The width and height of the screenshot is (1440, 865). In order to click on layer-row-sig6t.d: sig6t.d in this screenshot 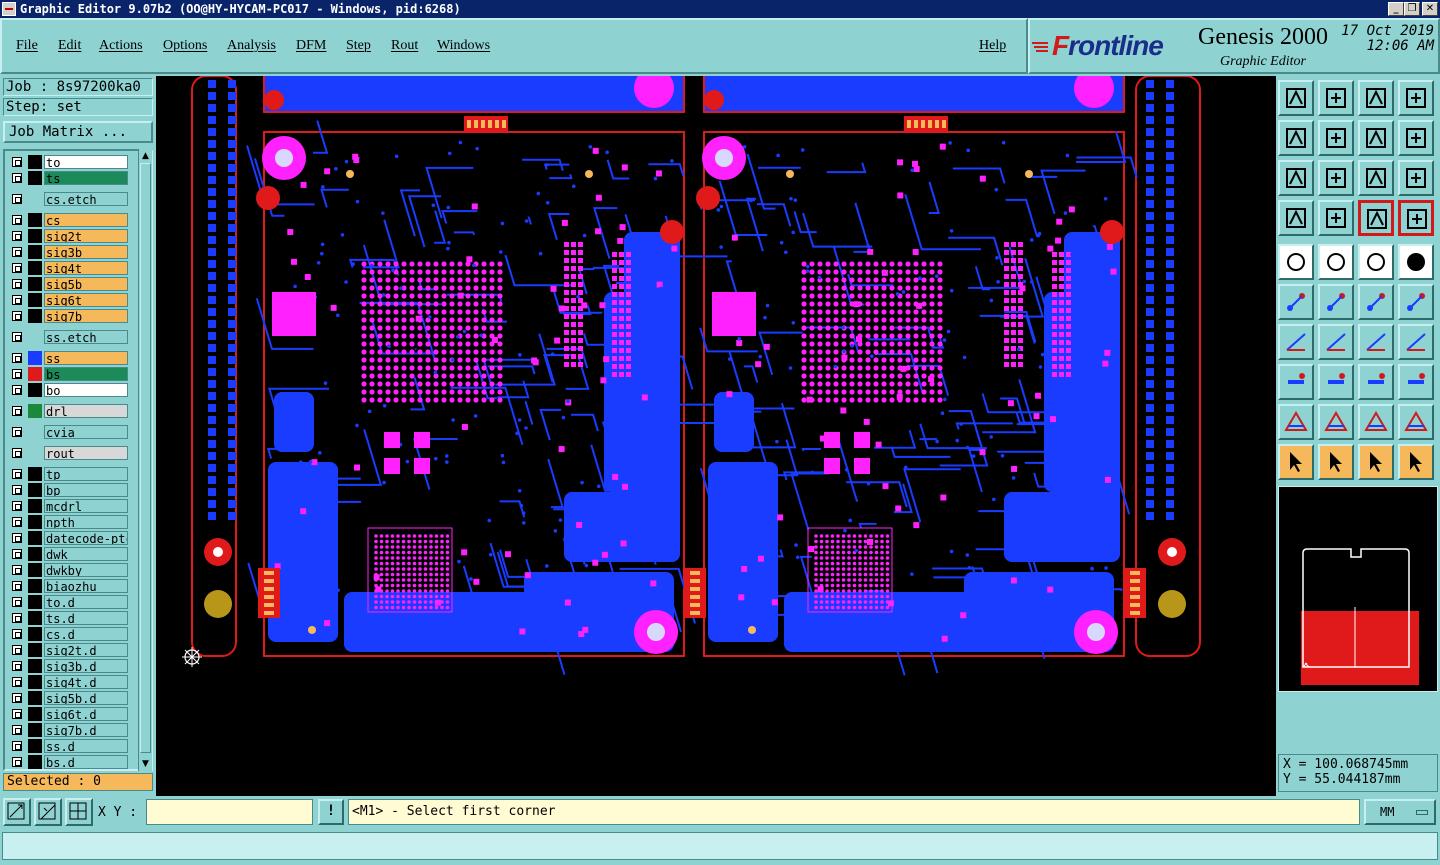, I will do `click(68, 714)`.